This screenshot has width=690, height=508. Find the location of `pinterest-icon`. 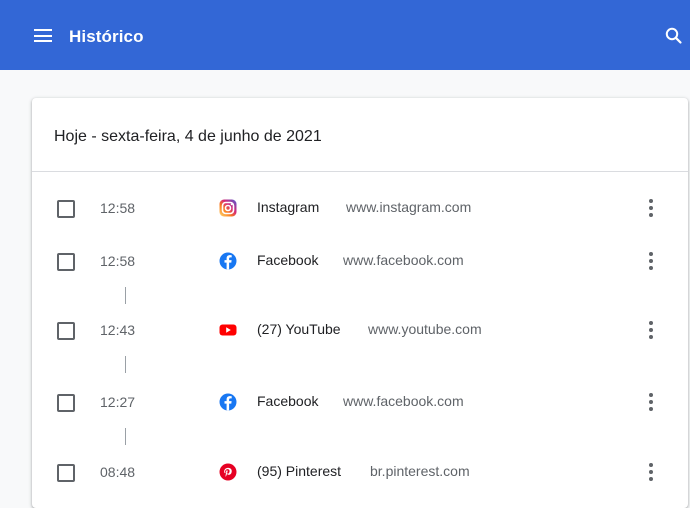

pinterest-icon is located at coordinates (228, 472).